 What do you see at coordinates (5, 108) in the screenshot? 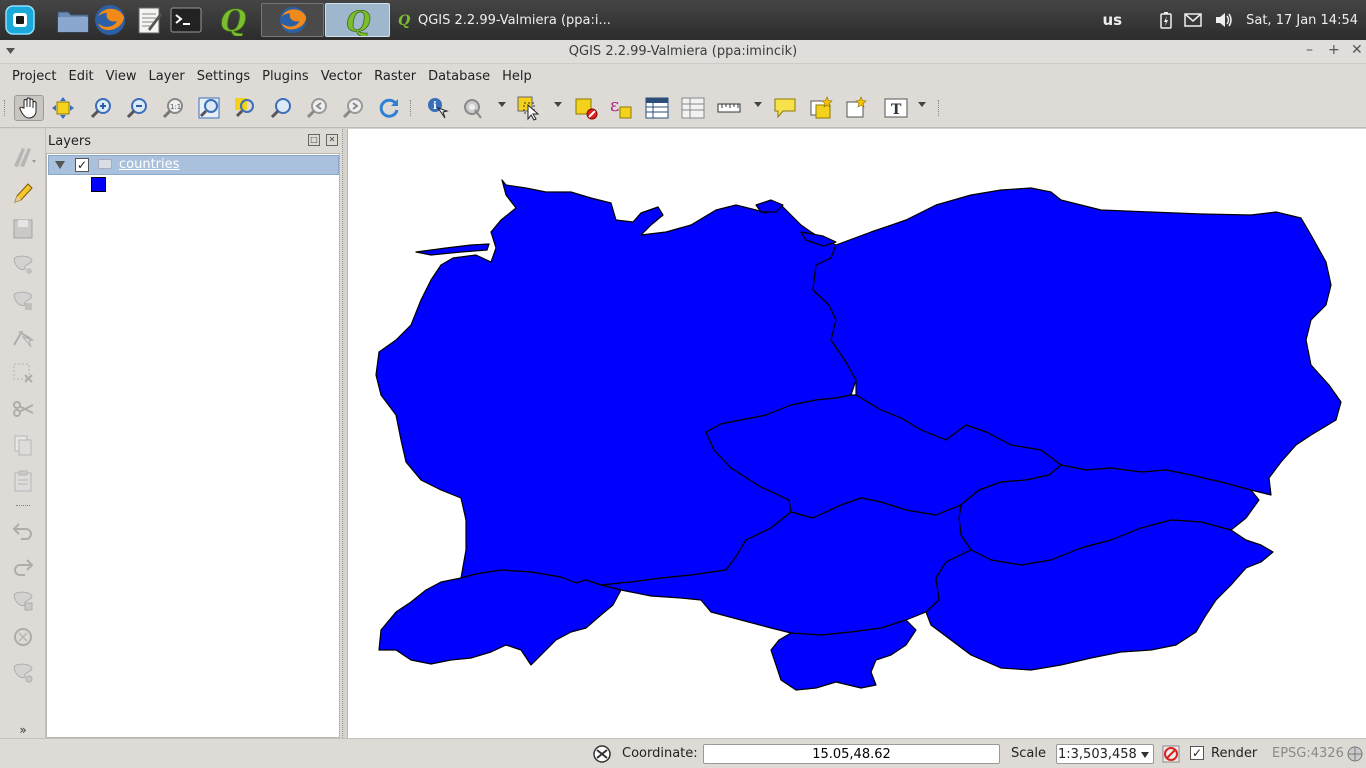
I see `toolbar-handle` at bounding box center [5, 108].